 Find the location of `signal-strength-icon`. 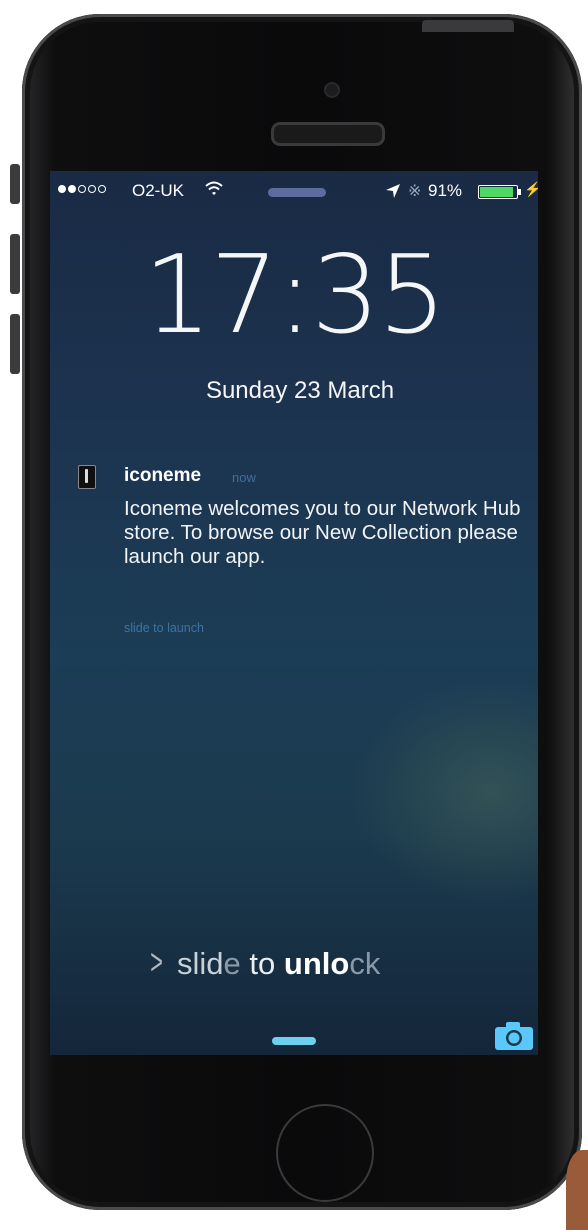

signal-strength-icon is located at coordinates (82, 189).